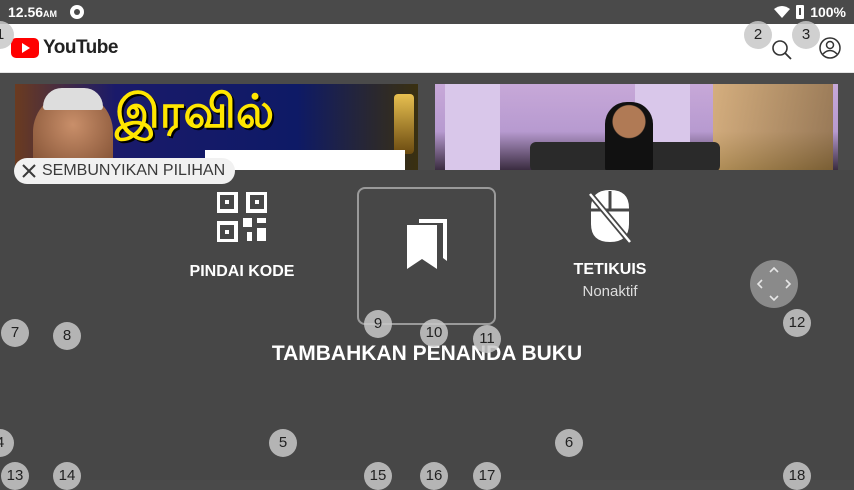 This screenshot has width=854, height=490. What do you see at coordinates (610, 291) in the screenshot?
I see `mouse-status: Nonaktif` at bounding box center [610, 291].